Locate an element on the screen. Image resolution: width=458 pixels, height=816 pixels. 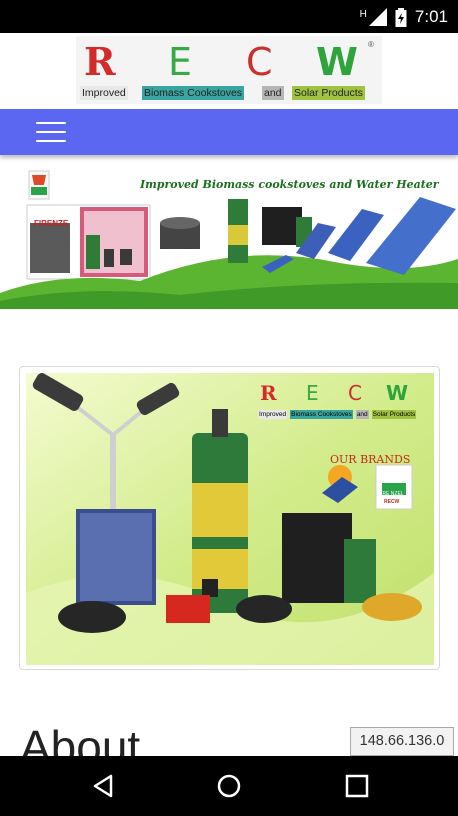
logo-letter-e: E is located at coordinates (180, 62).